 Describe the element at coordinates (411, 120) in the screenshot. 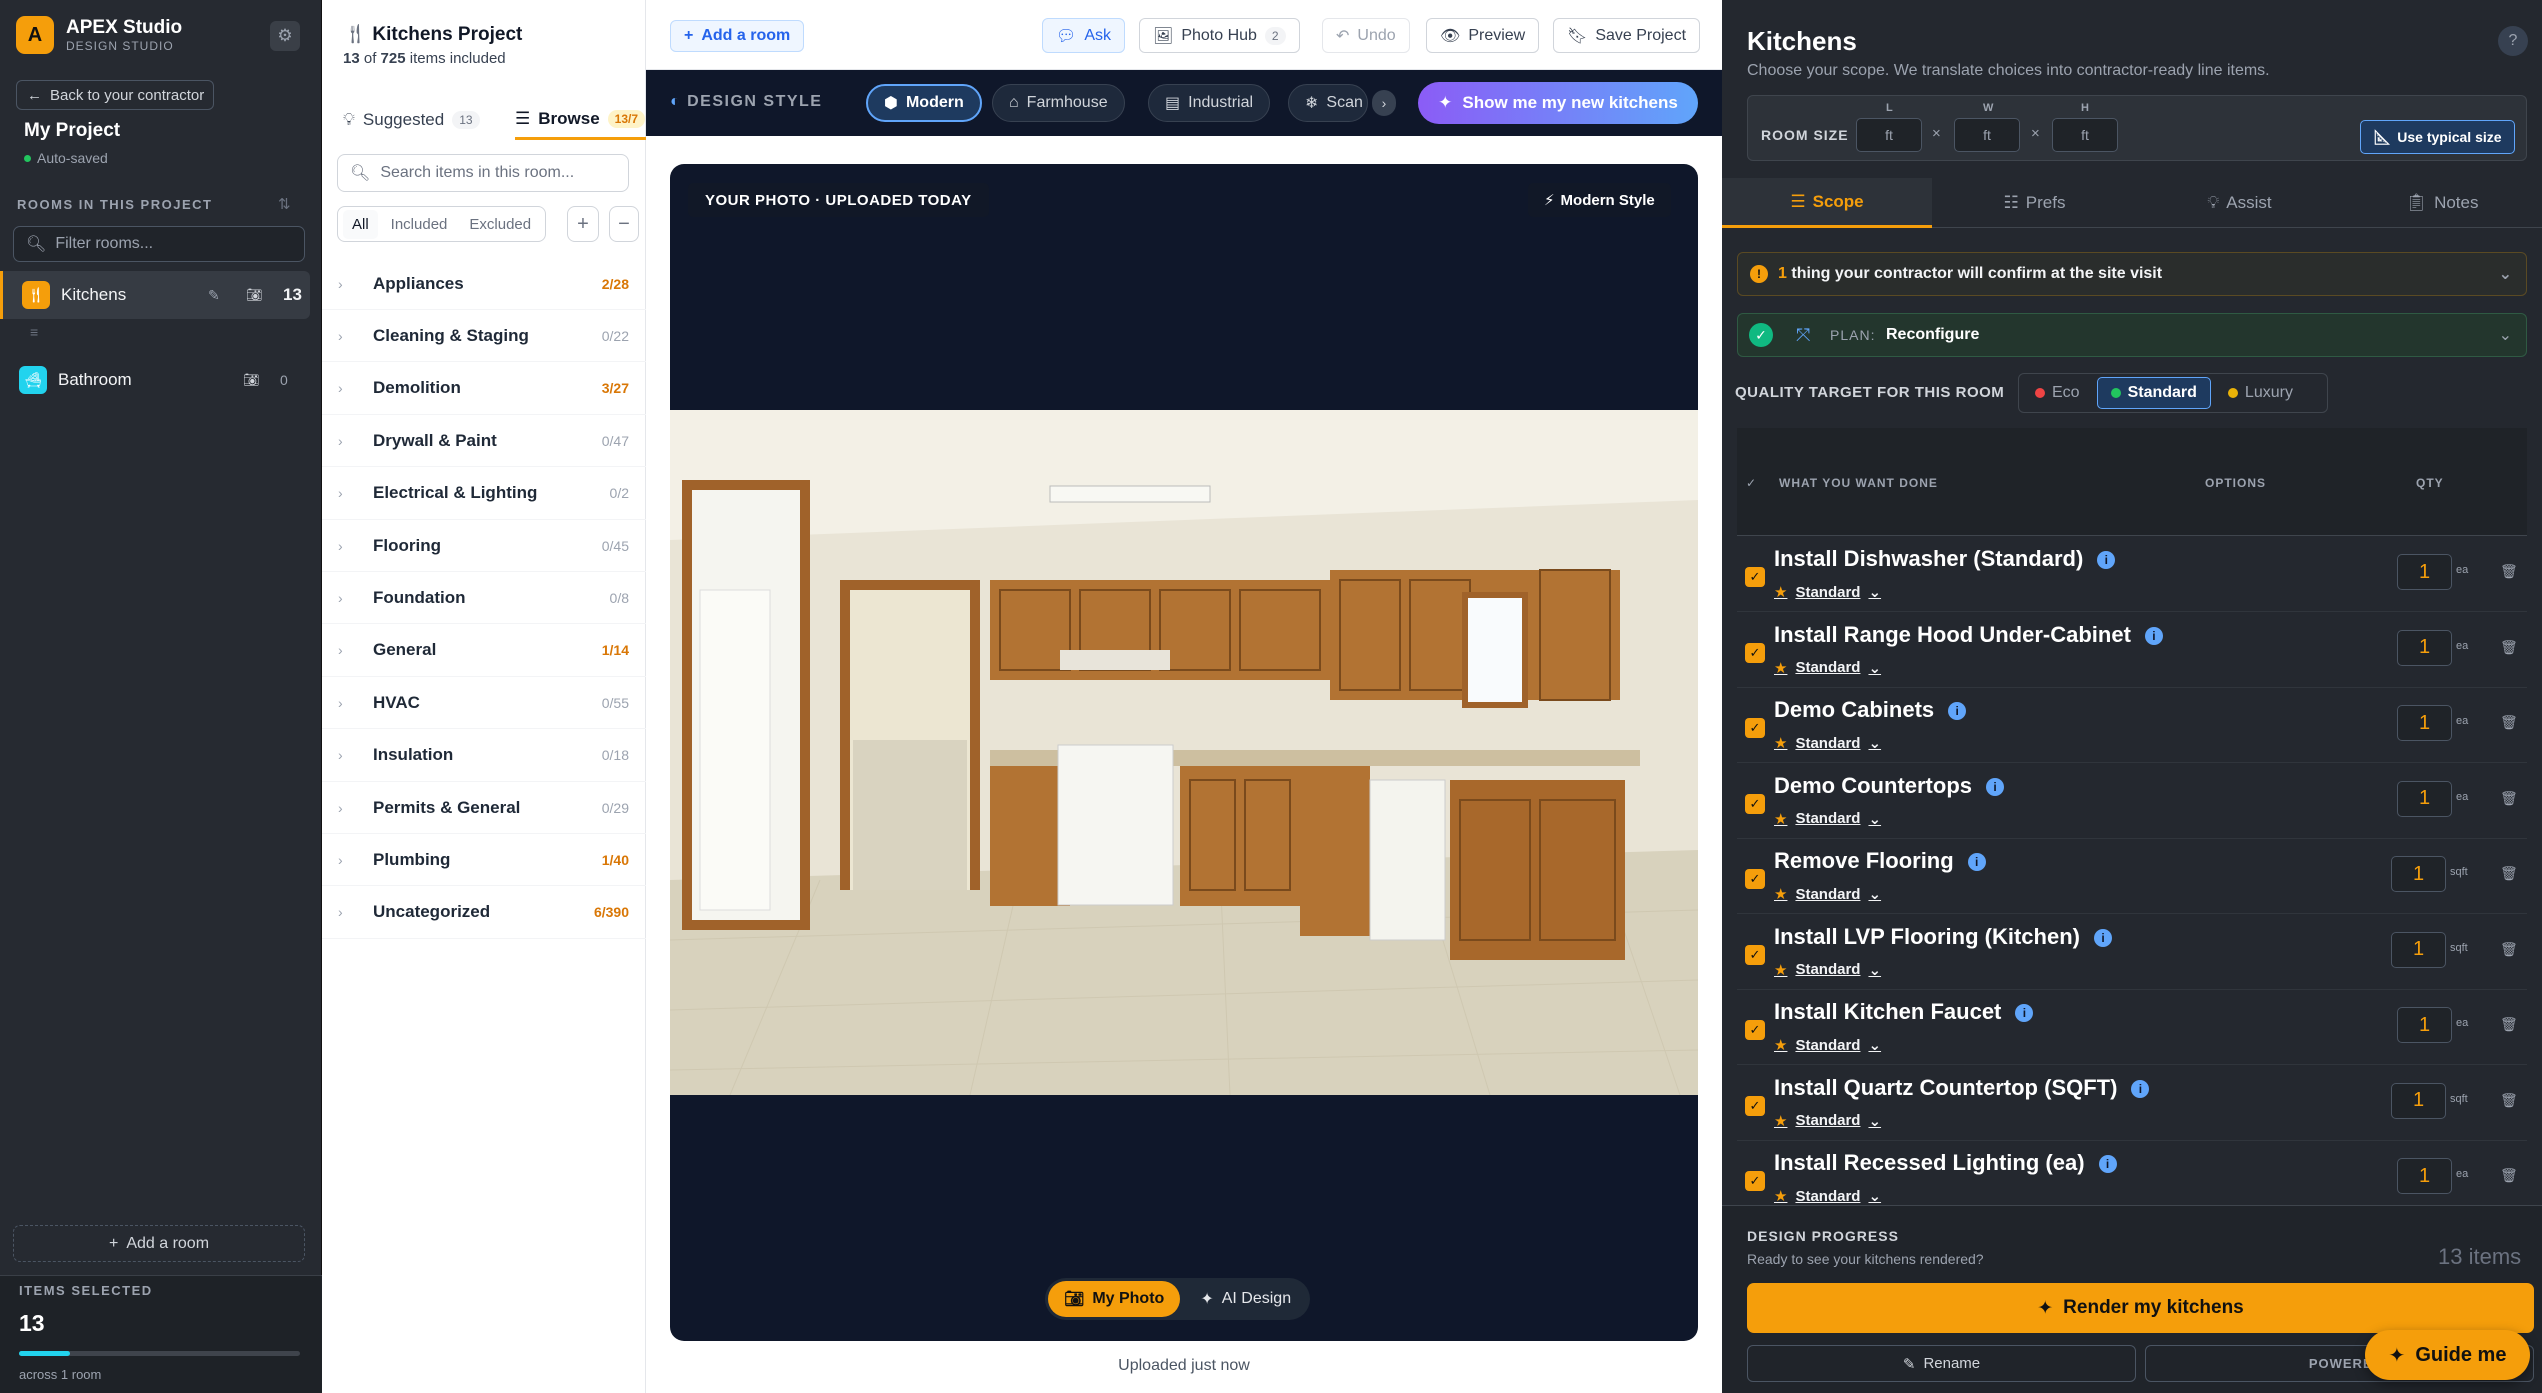

I see `tab-suggested: 💡︎ Suggested 13` at that location.